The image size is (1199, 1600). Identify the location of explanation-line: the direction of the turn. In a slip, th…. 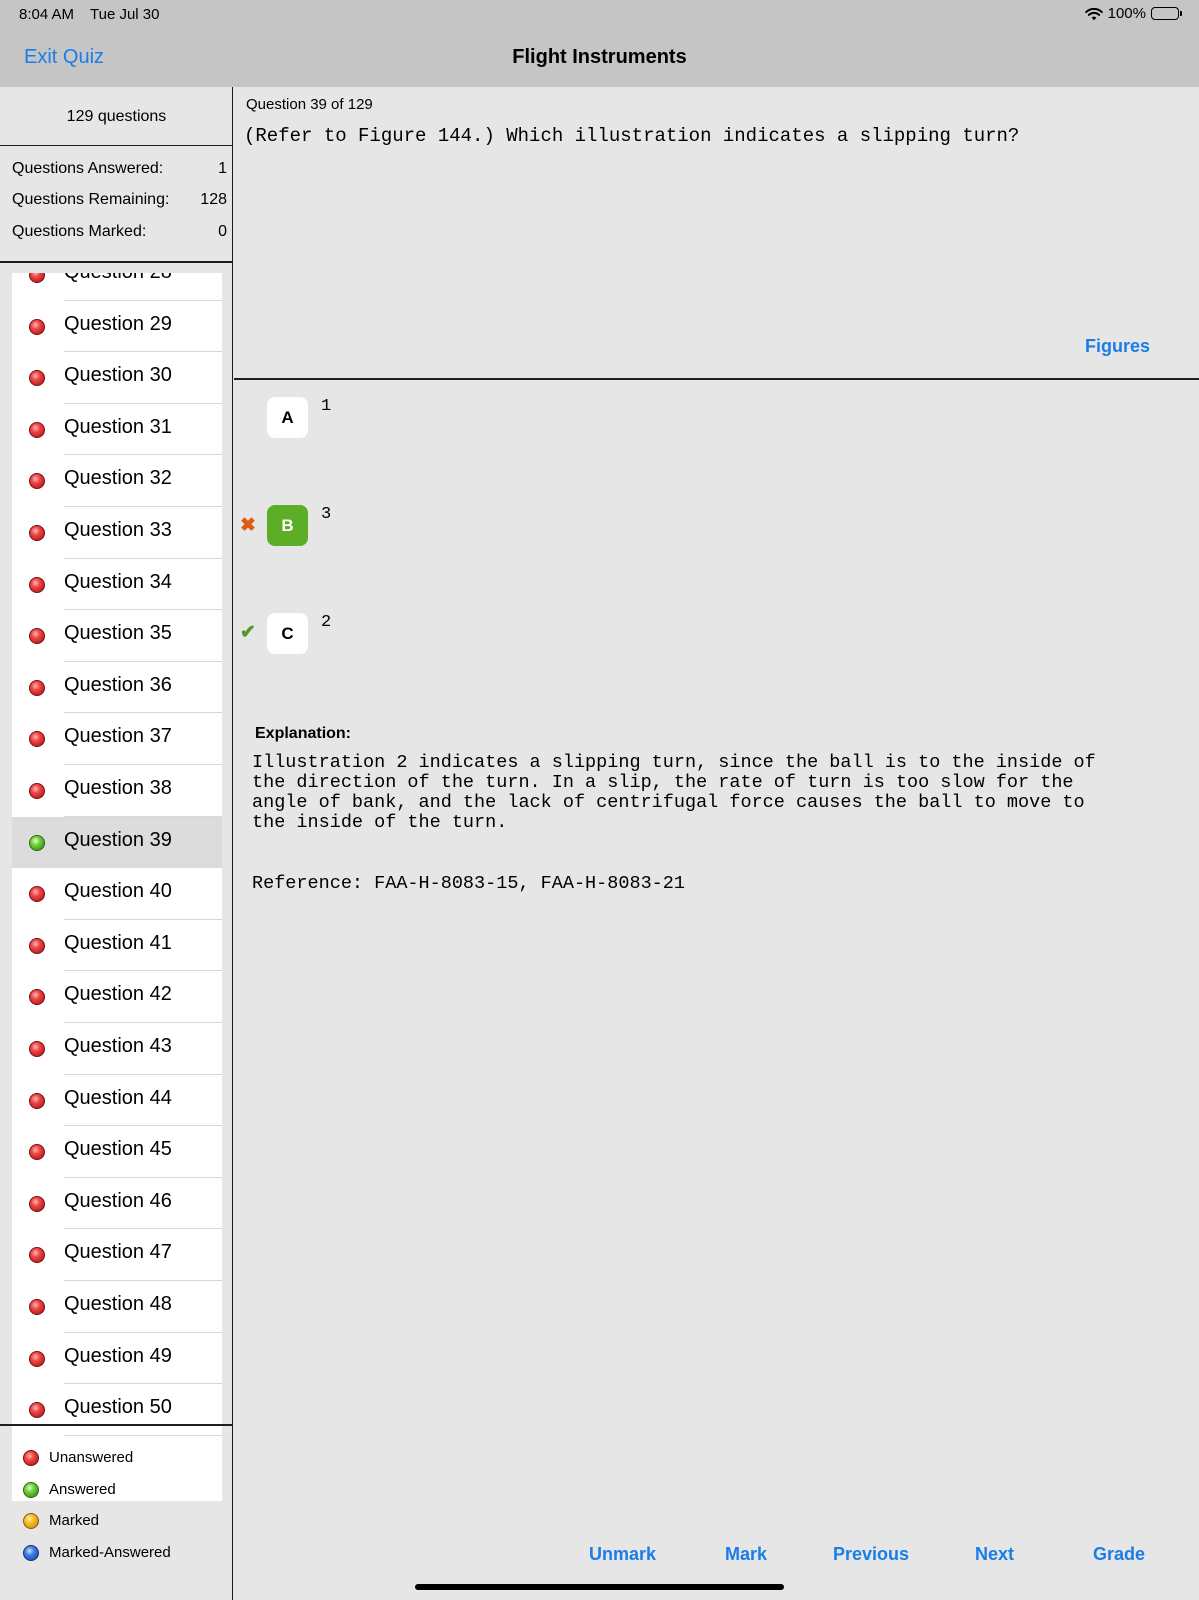
(663, 782).